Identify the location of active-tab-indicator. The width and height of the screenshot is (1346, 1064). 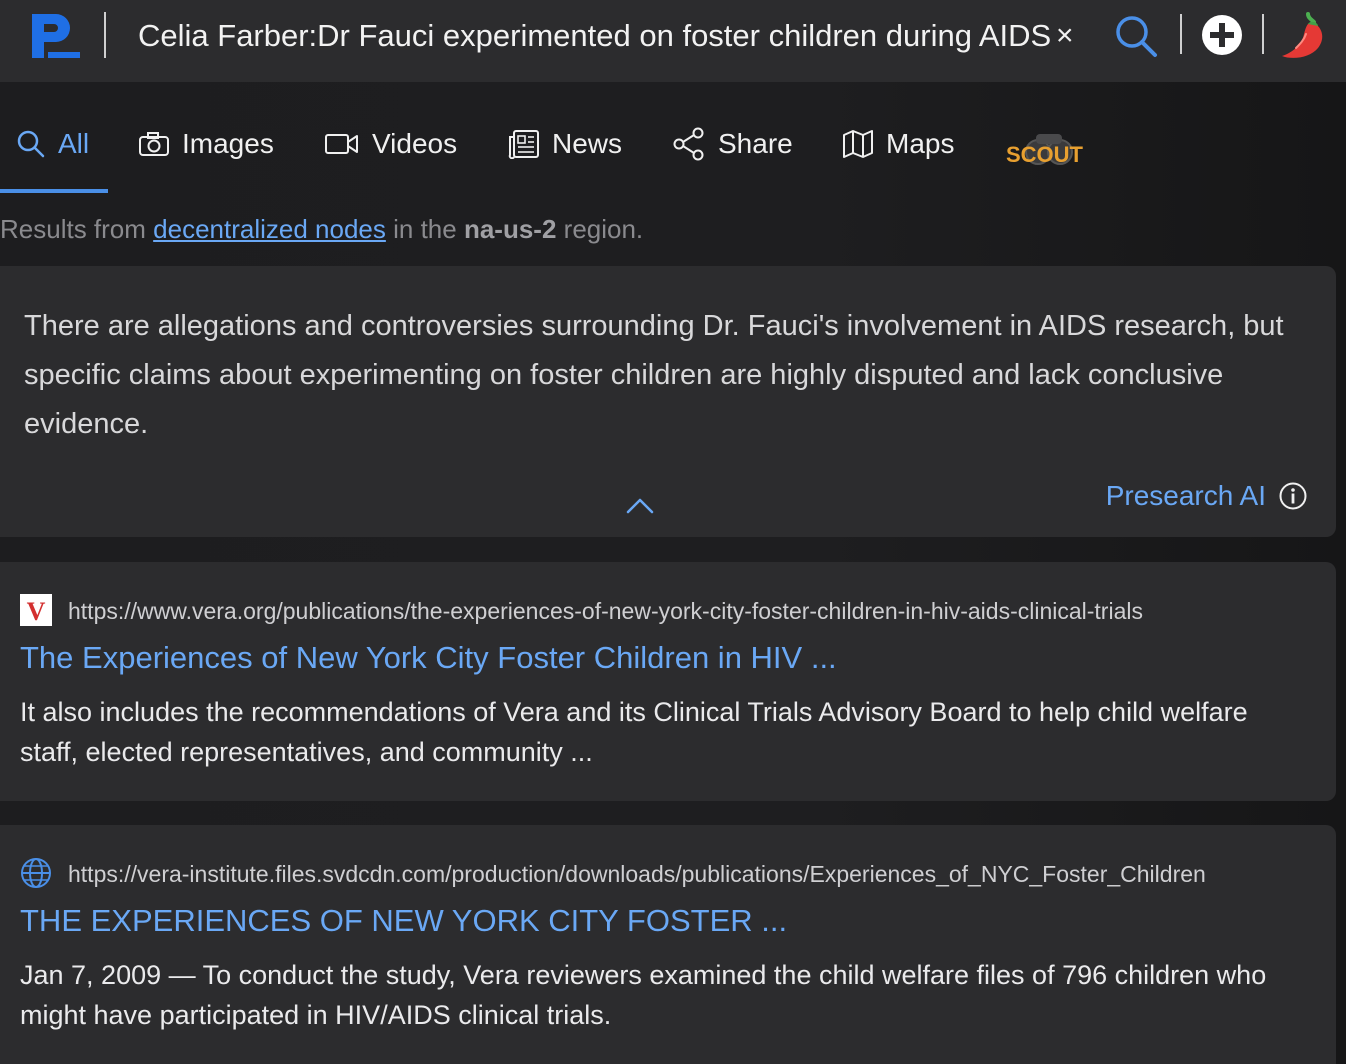
(54, 191).